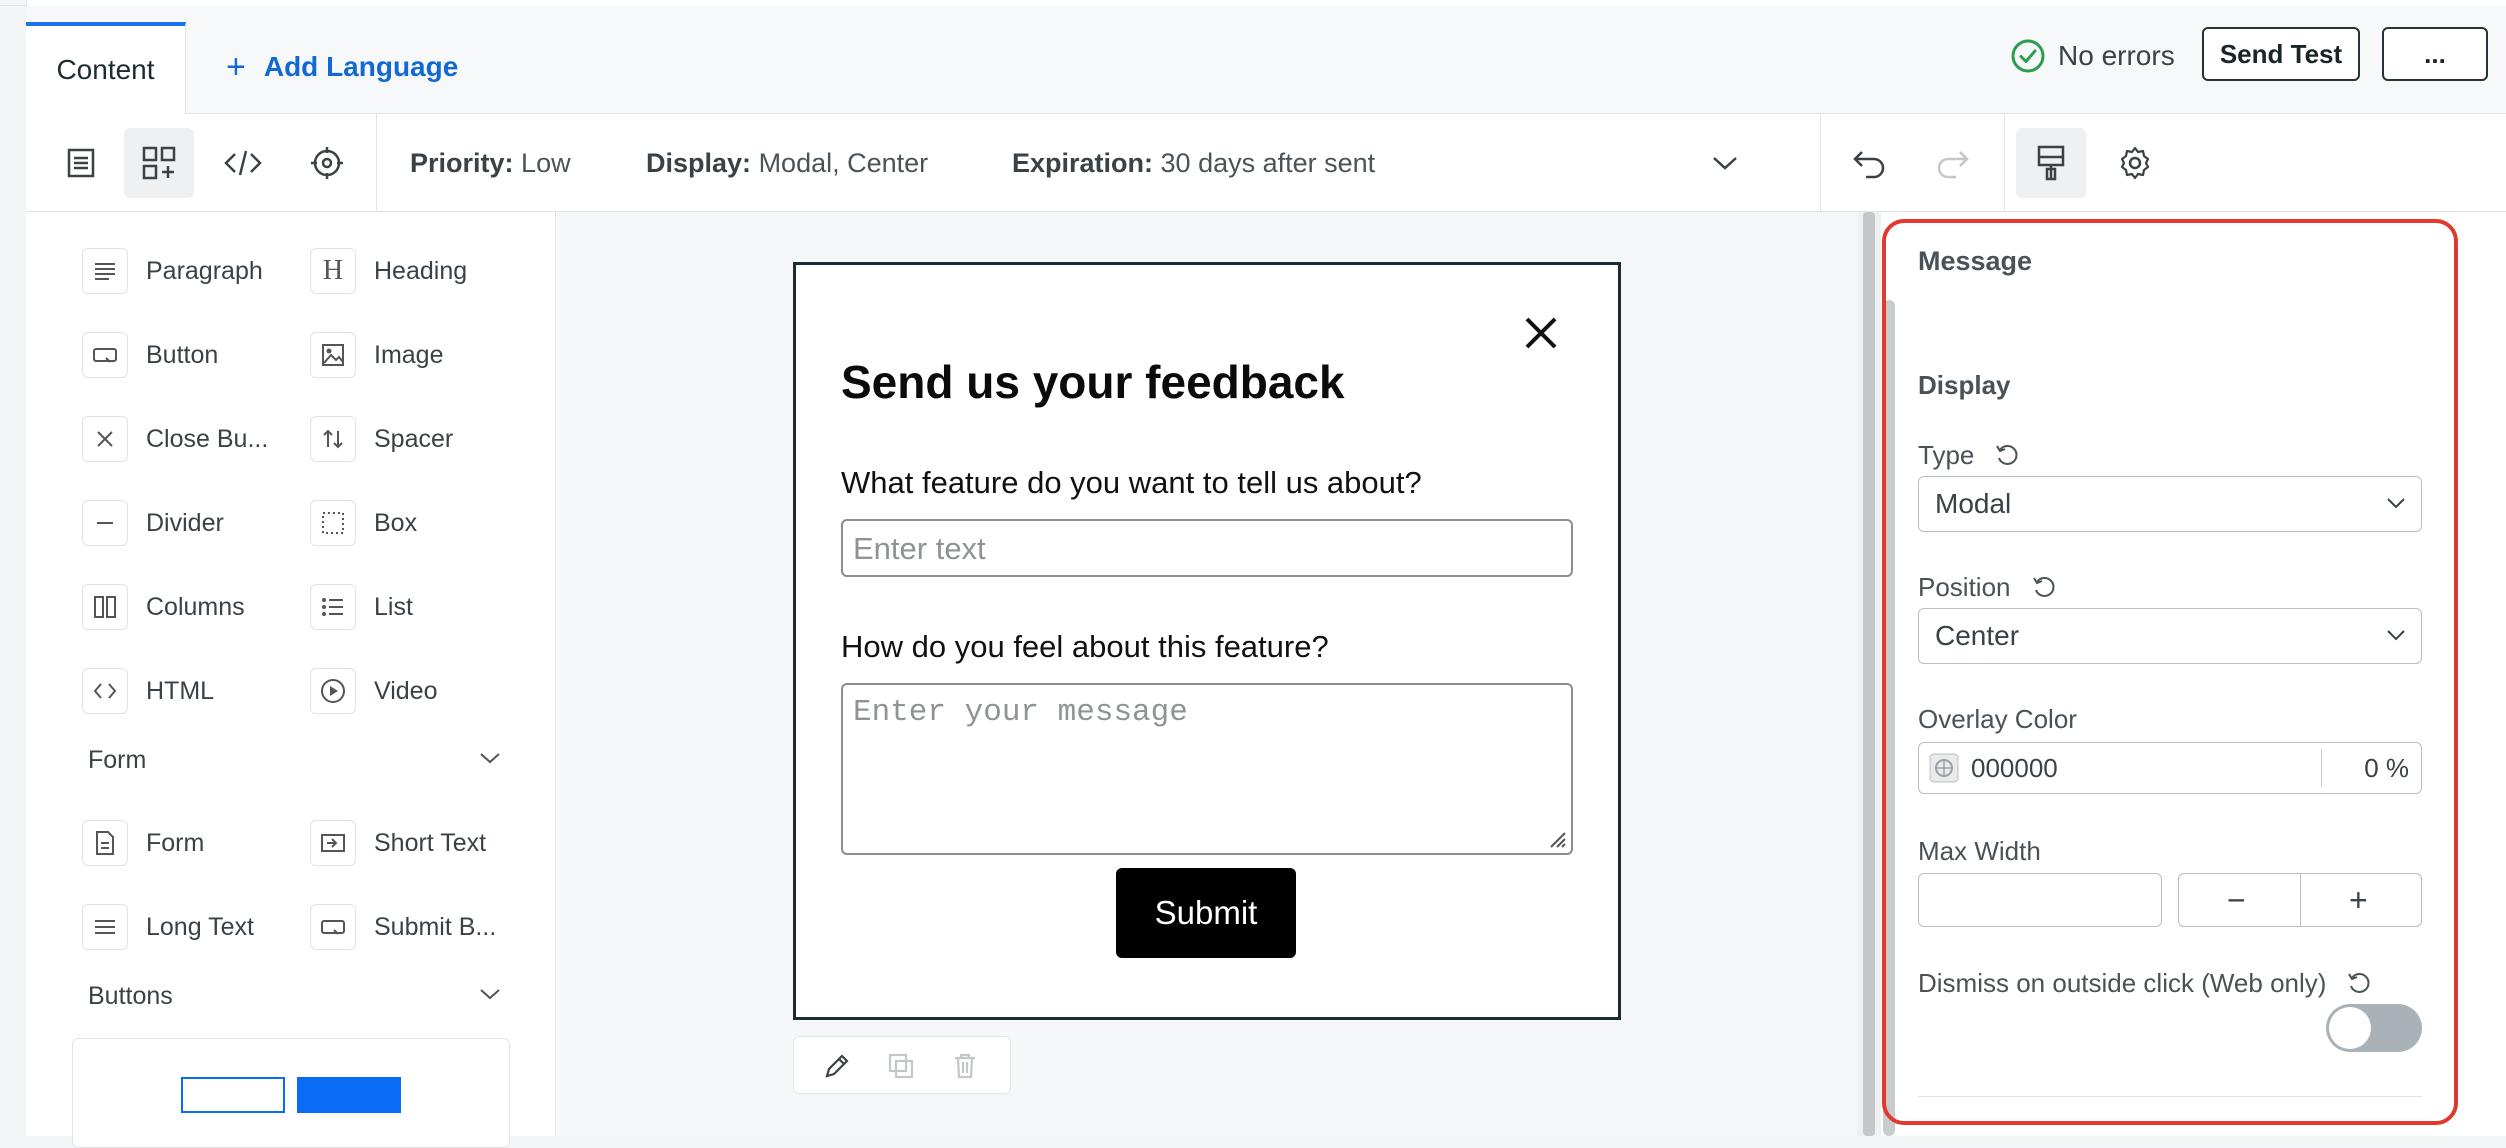  I want to click on no-errors-label: No errors, so click(2116, 55).